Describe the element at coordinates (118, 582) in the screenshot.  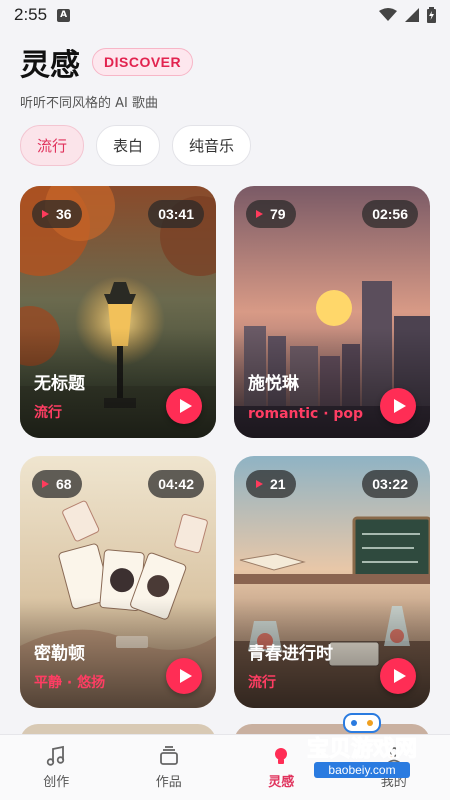
I see `song-card: 68 04:42 密勒顿 平静 · 悠扬` at that location.